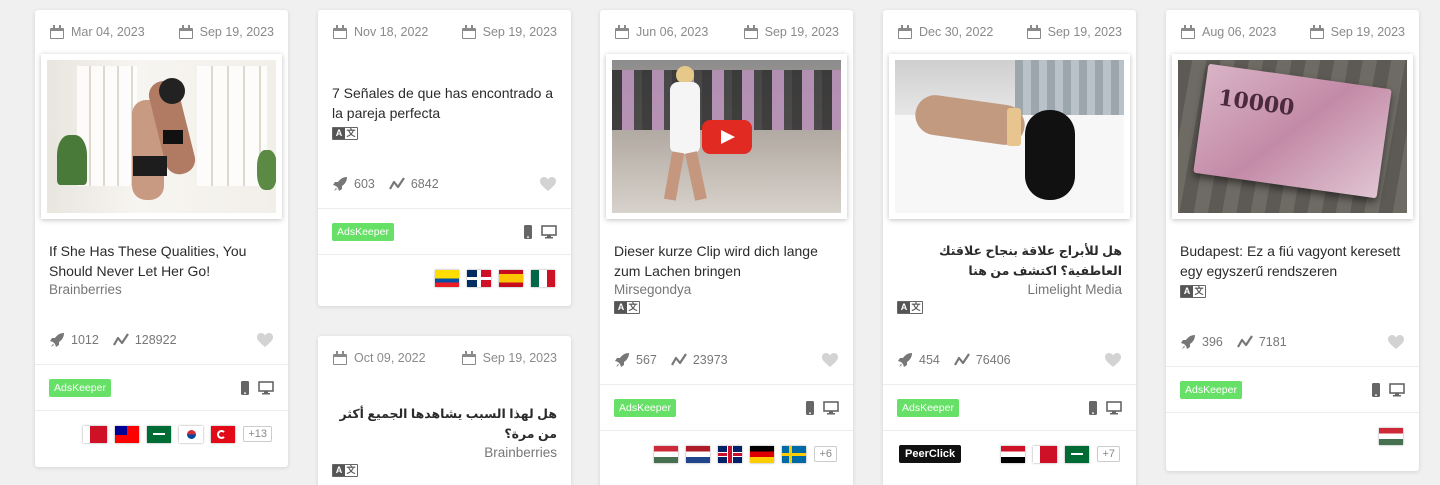 This screenshot has height=485, width=1440. I want to click on card-dates: Jun 06, 2023 Sep 19, 2023, so click(726, 32).